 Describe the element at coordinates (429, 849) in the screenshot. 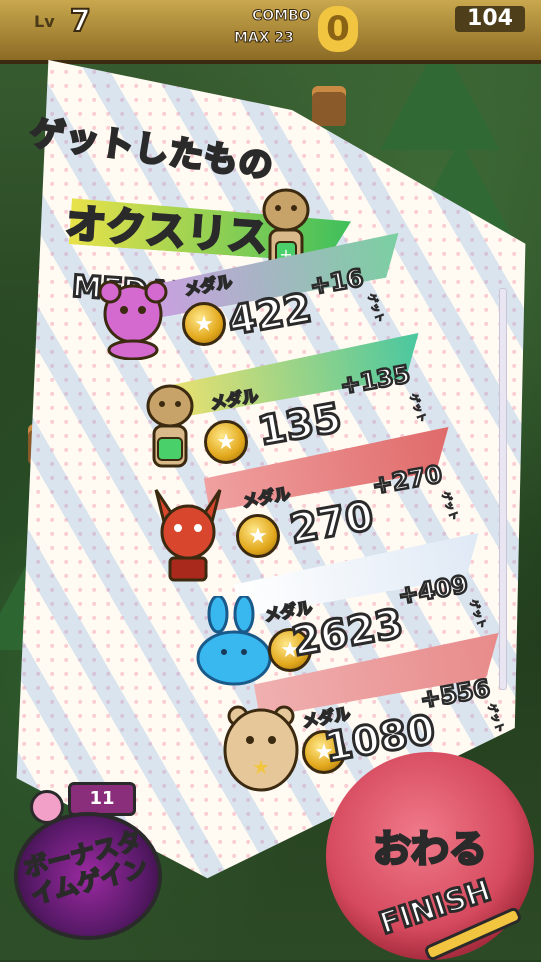

I see `finish-label-jp: おわる` at that location.